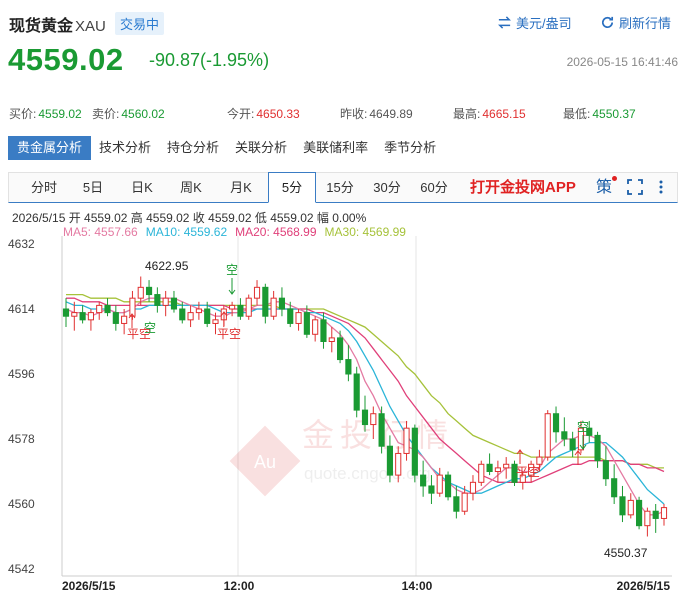 Image resolution: width=685 pixels, height=594 pixels. Describe the element at coordinates (21, 244) in the screenshot. I see `y-tick-label: 4632` at that location.